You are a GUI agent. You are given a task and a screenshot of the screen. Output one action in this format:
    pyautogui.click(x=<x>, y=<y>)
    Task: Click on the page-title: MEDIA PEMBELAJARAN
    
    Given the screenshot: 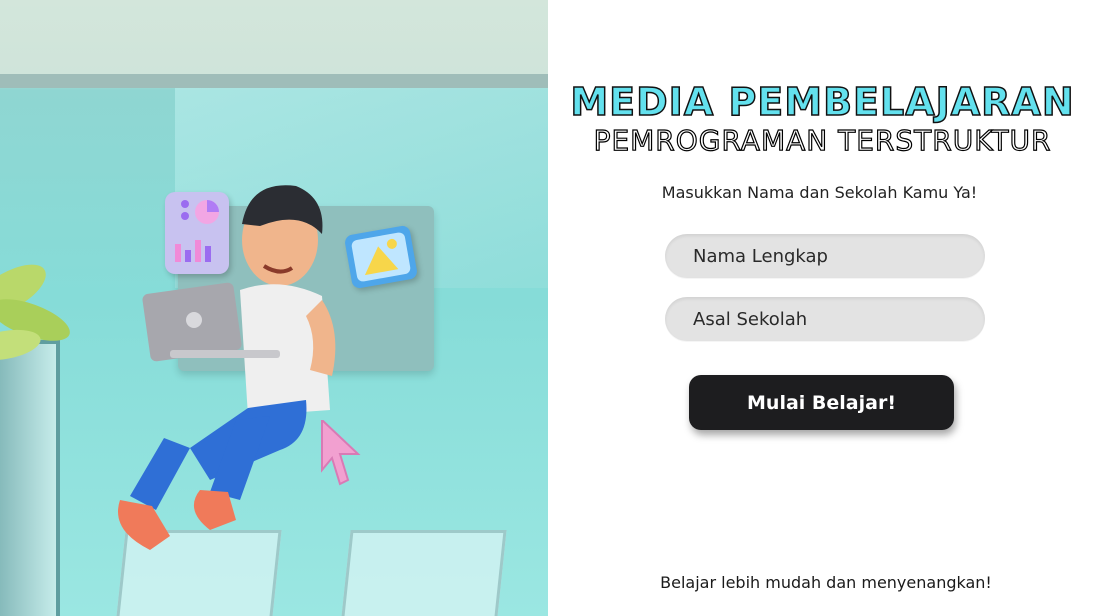 What is the action you would take?
    pyautogui.click(x=822, y=102)
    